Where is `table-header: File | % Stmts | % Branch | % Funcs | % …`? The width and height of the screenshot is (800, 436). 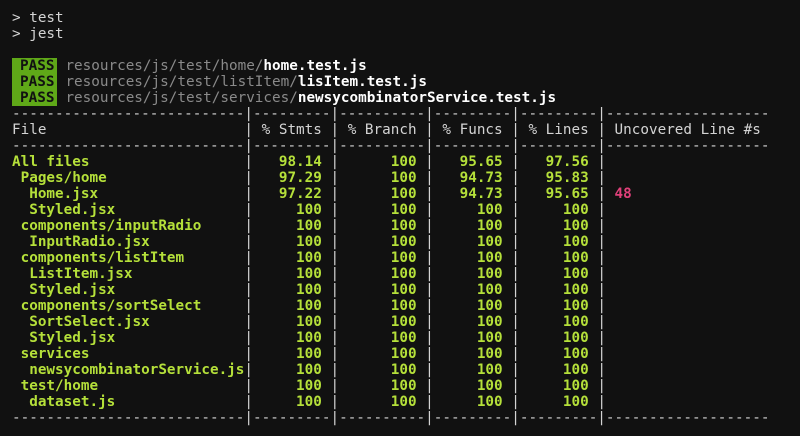
table-header: File | % Stmts | % Branch | % Funcs | % … is located at coordinates (391, 130).